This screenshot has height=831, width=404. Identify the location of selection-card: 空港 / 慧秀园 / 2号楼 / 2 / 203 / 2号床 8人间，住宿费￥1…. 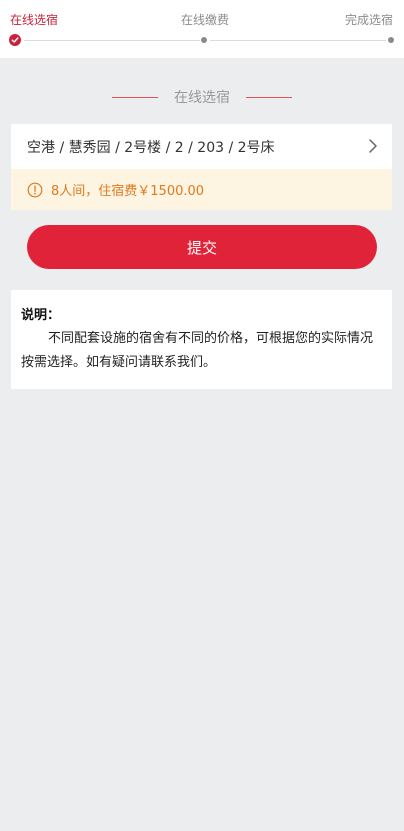
(201, 167).